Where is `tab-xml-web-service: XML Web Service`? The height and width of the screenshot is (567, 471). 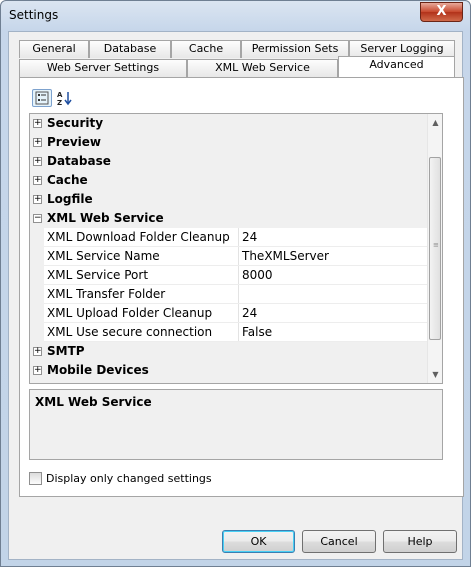
tab-xml-web-service: XML Web Service is located at coordinates (262, 68).